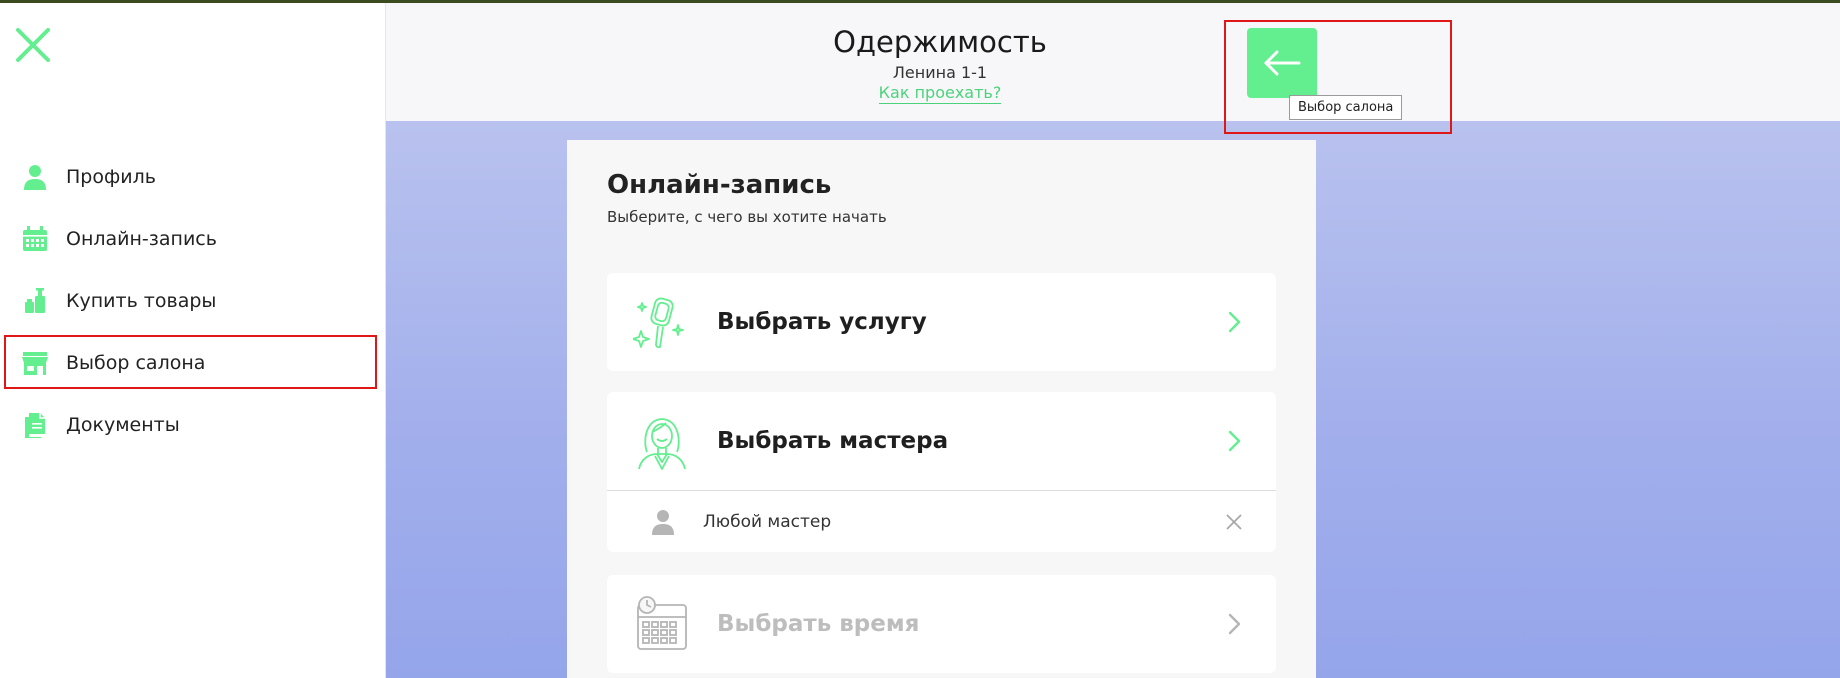  I want to click on calendar-icon, so click(35, 239).